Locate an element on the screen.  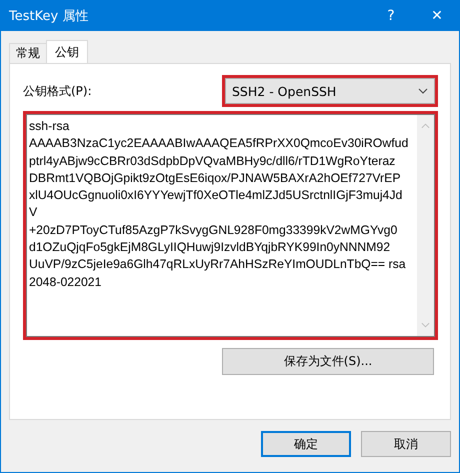
format-label: 公钥格式(P): is located at coordinates (57, 91).